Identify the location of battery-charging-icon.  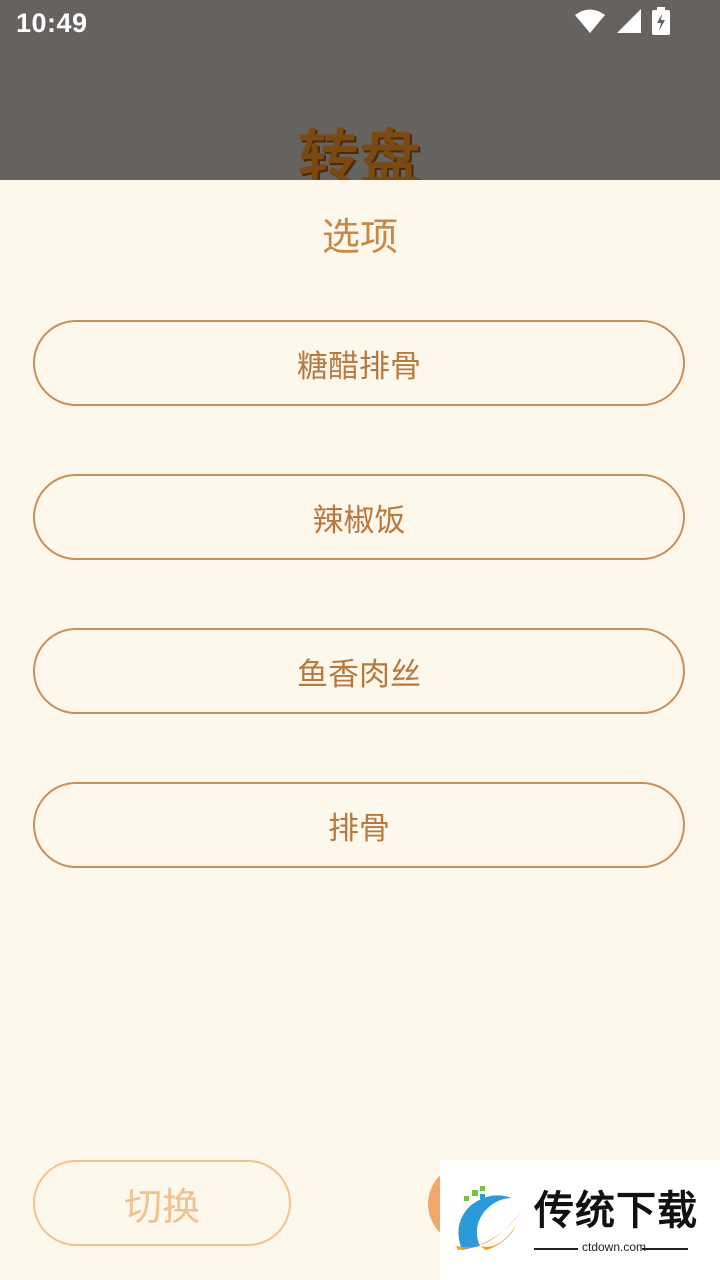
(661, 23).